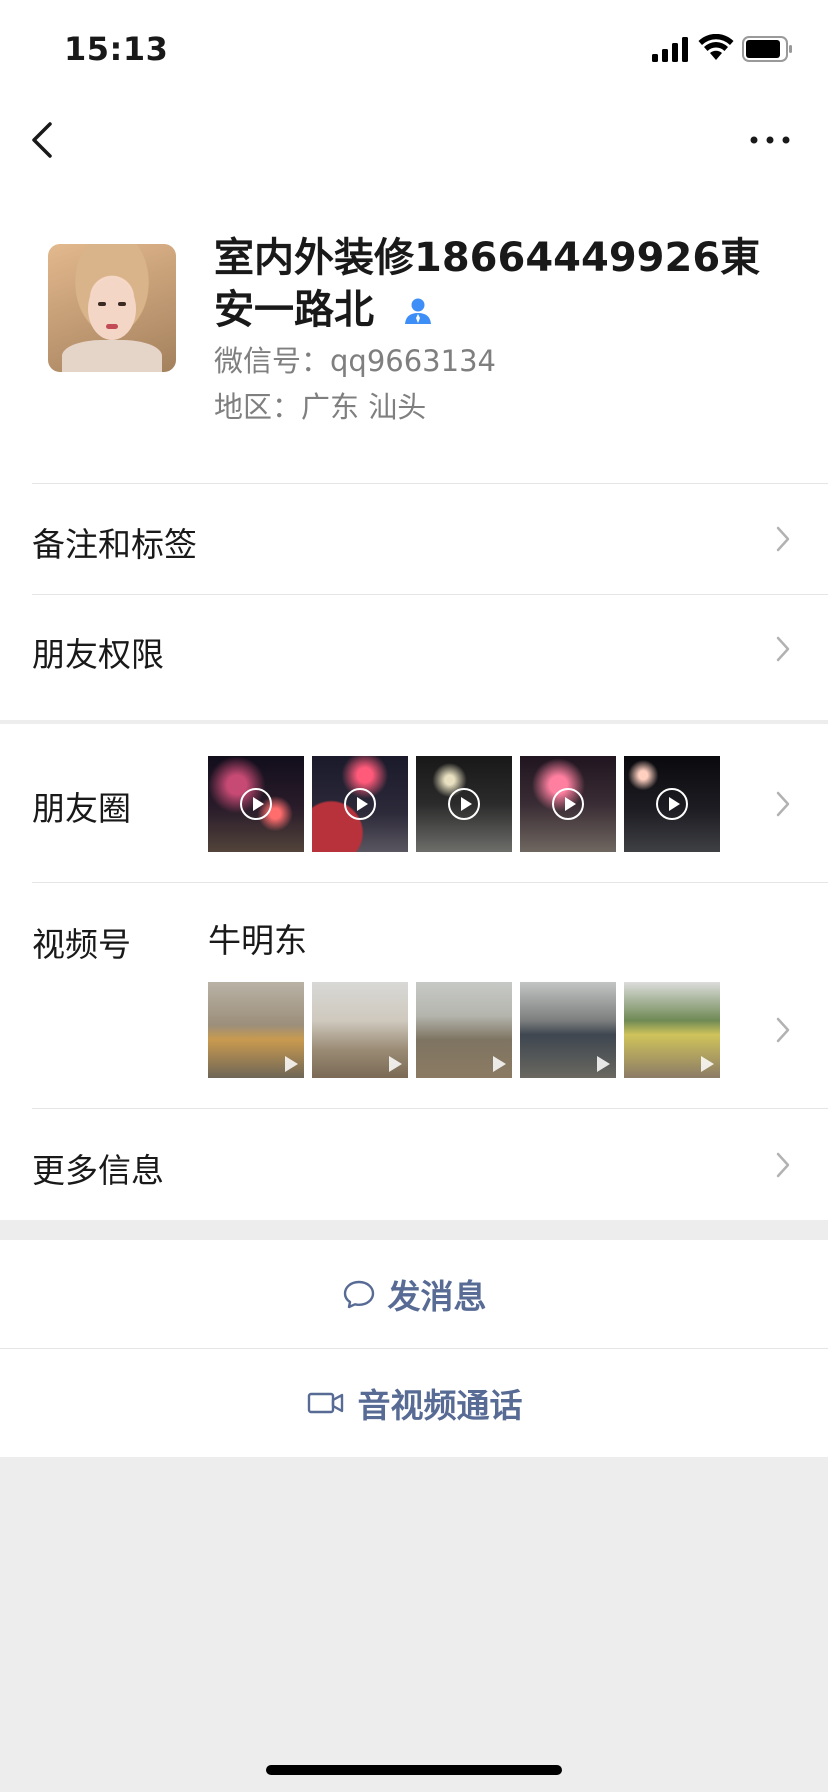 This screenshot has width=828, height=1792. I want to click on battery-icon, so click(767, 49).